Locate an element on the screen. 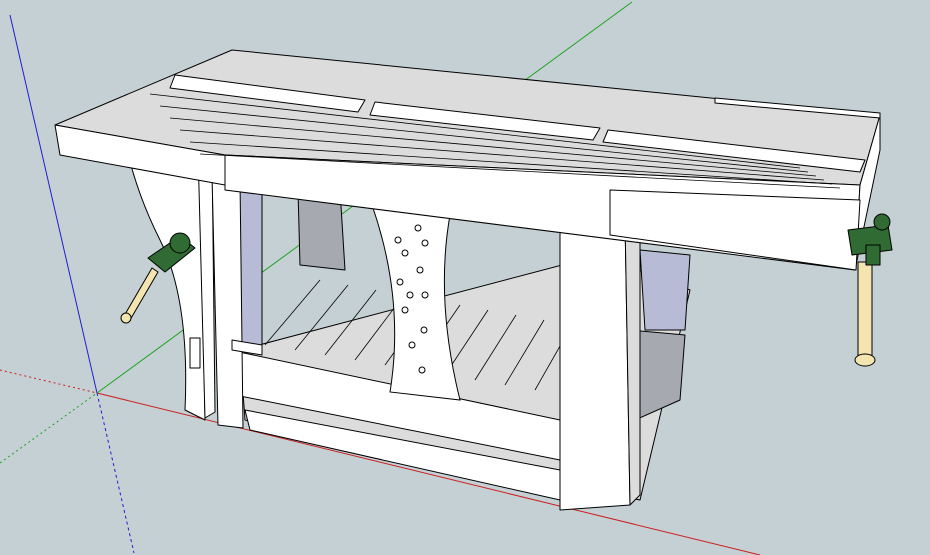 The image size is (930, 555). back-right-leg is located at coordinates (665, 290).